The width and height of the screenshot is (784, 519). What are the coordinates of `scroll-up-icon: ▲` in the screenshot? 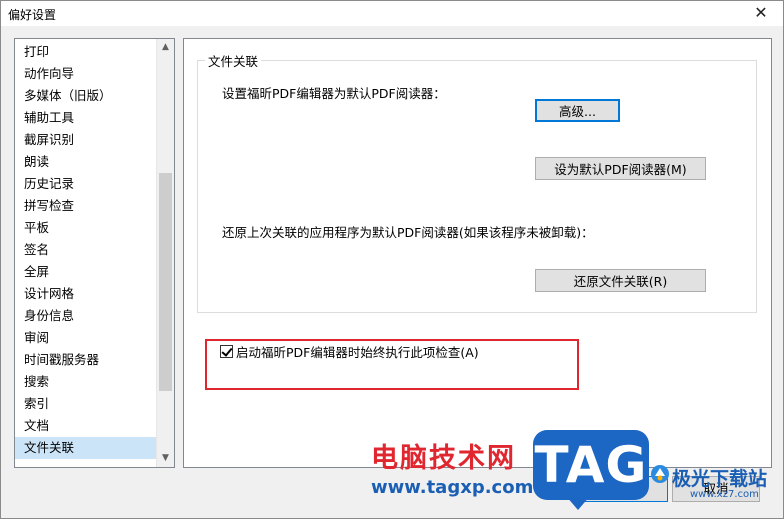 It's located at (165, 47).